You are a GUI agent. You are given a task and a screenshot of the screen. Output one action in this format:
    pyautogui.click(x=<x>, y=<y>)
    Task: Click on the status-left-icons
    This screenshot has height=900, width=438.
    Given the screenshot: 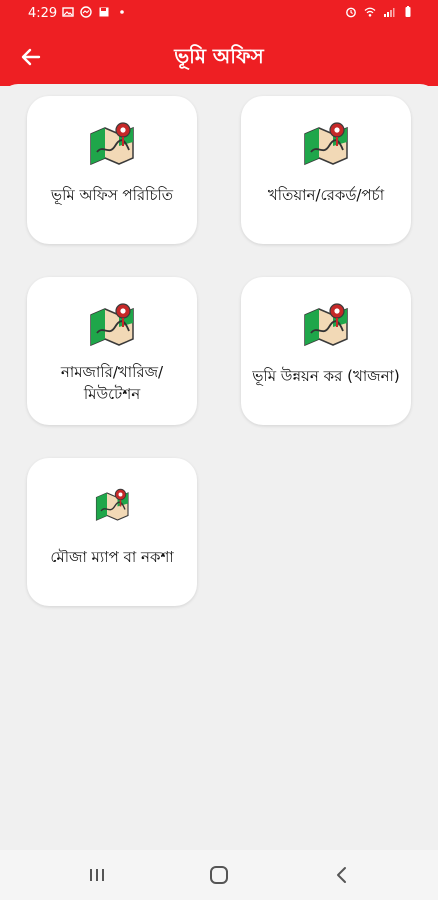 What is the action you would take?
    pyautogui.click(x=95, y=12)
    